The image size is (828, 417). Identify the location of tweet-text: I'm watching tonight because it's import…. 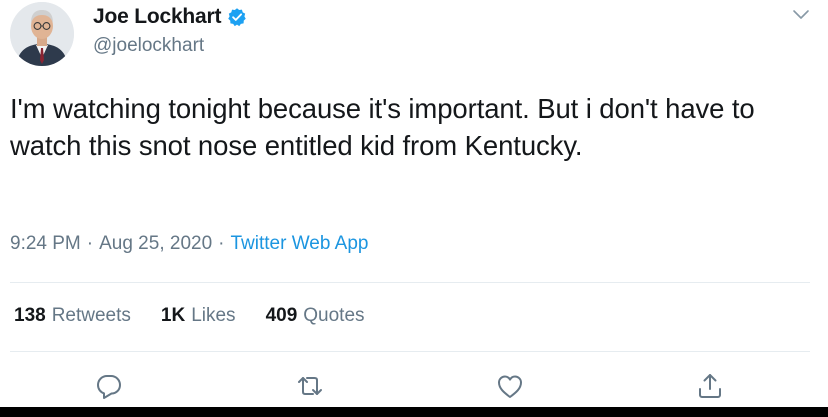
(382, 127).